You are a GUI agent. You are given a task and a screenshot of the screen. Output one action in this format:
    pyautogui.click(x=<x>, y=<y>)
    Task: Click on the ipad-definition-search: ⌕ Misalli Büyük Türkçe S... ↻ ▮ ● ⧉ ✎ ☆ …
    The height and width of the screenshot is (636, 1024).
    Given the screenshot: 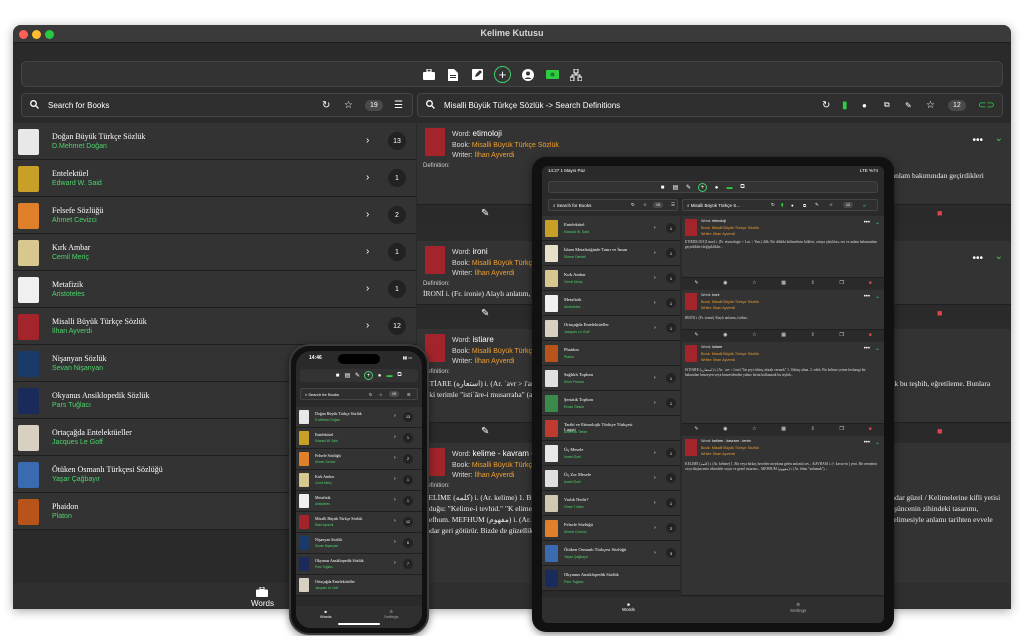 What is the action you would take?
    pyautogui.click(x=780, y=205)
    